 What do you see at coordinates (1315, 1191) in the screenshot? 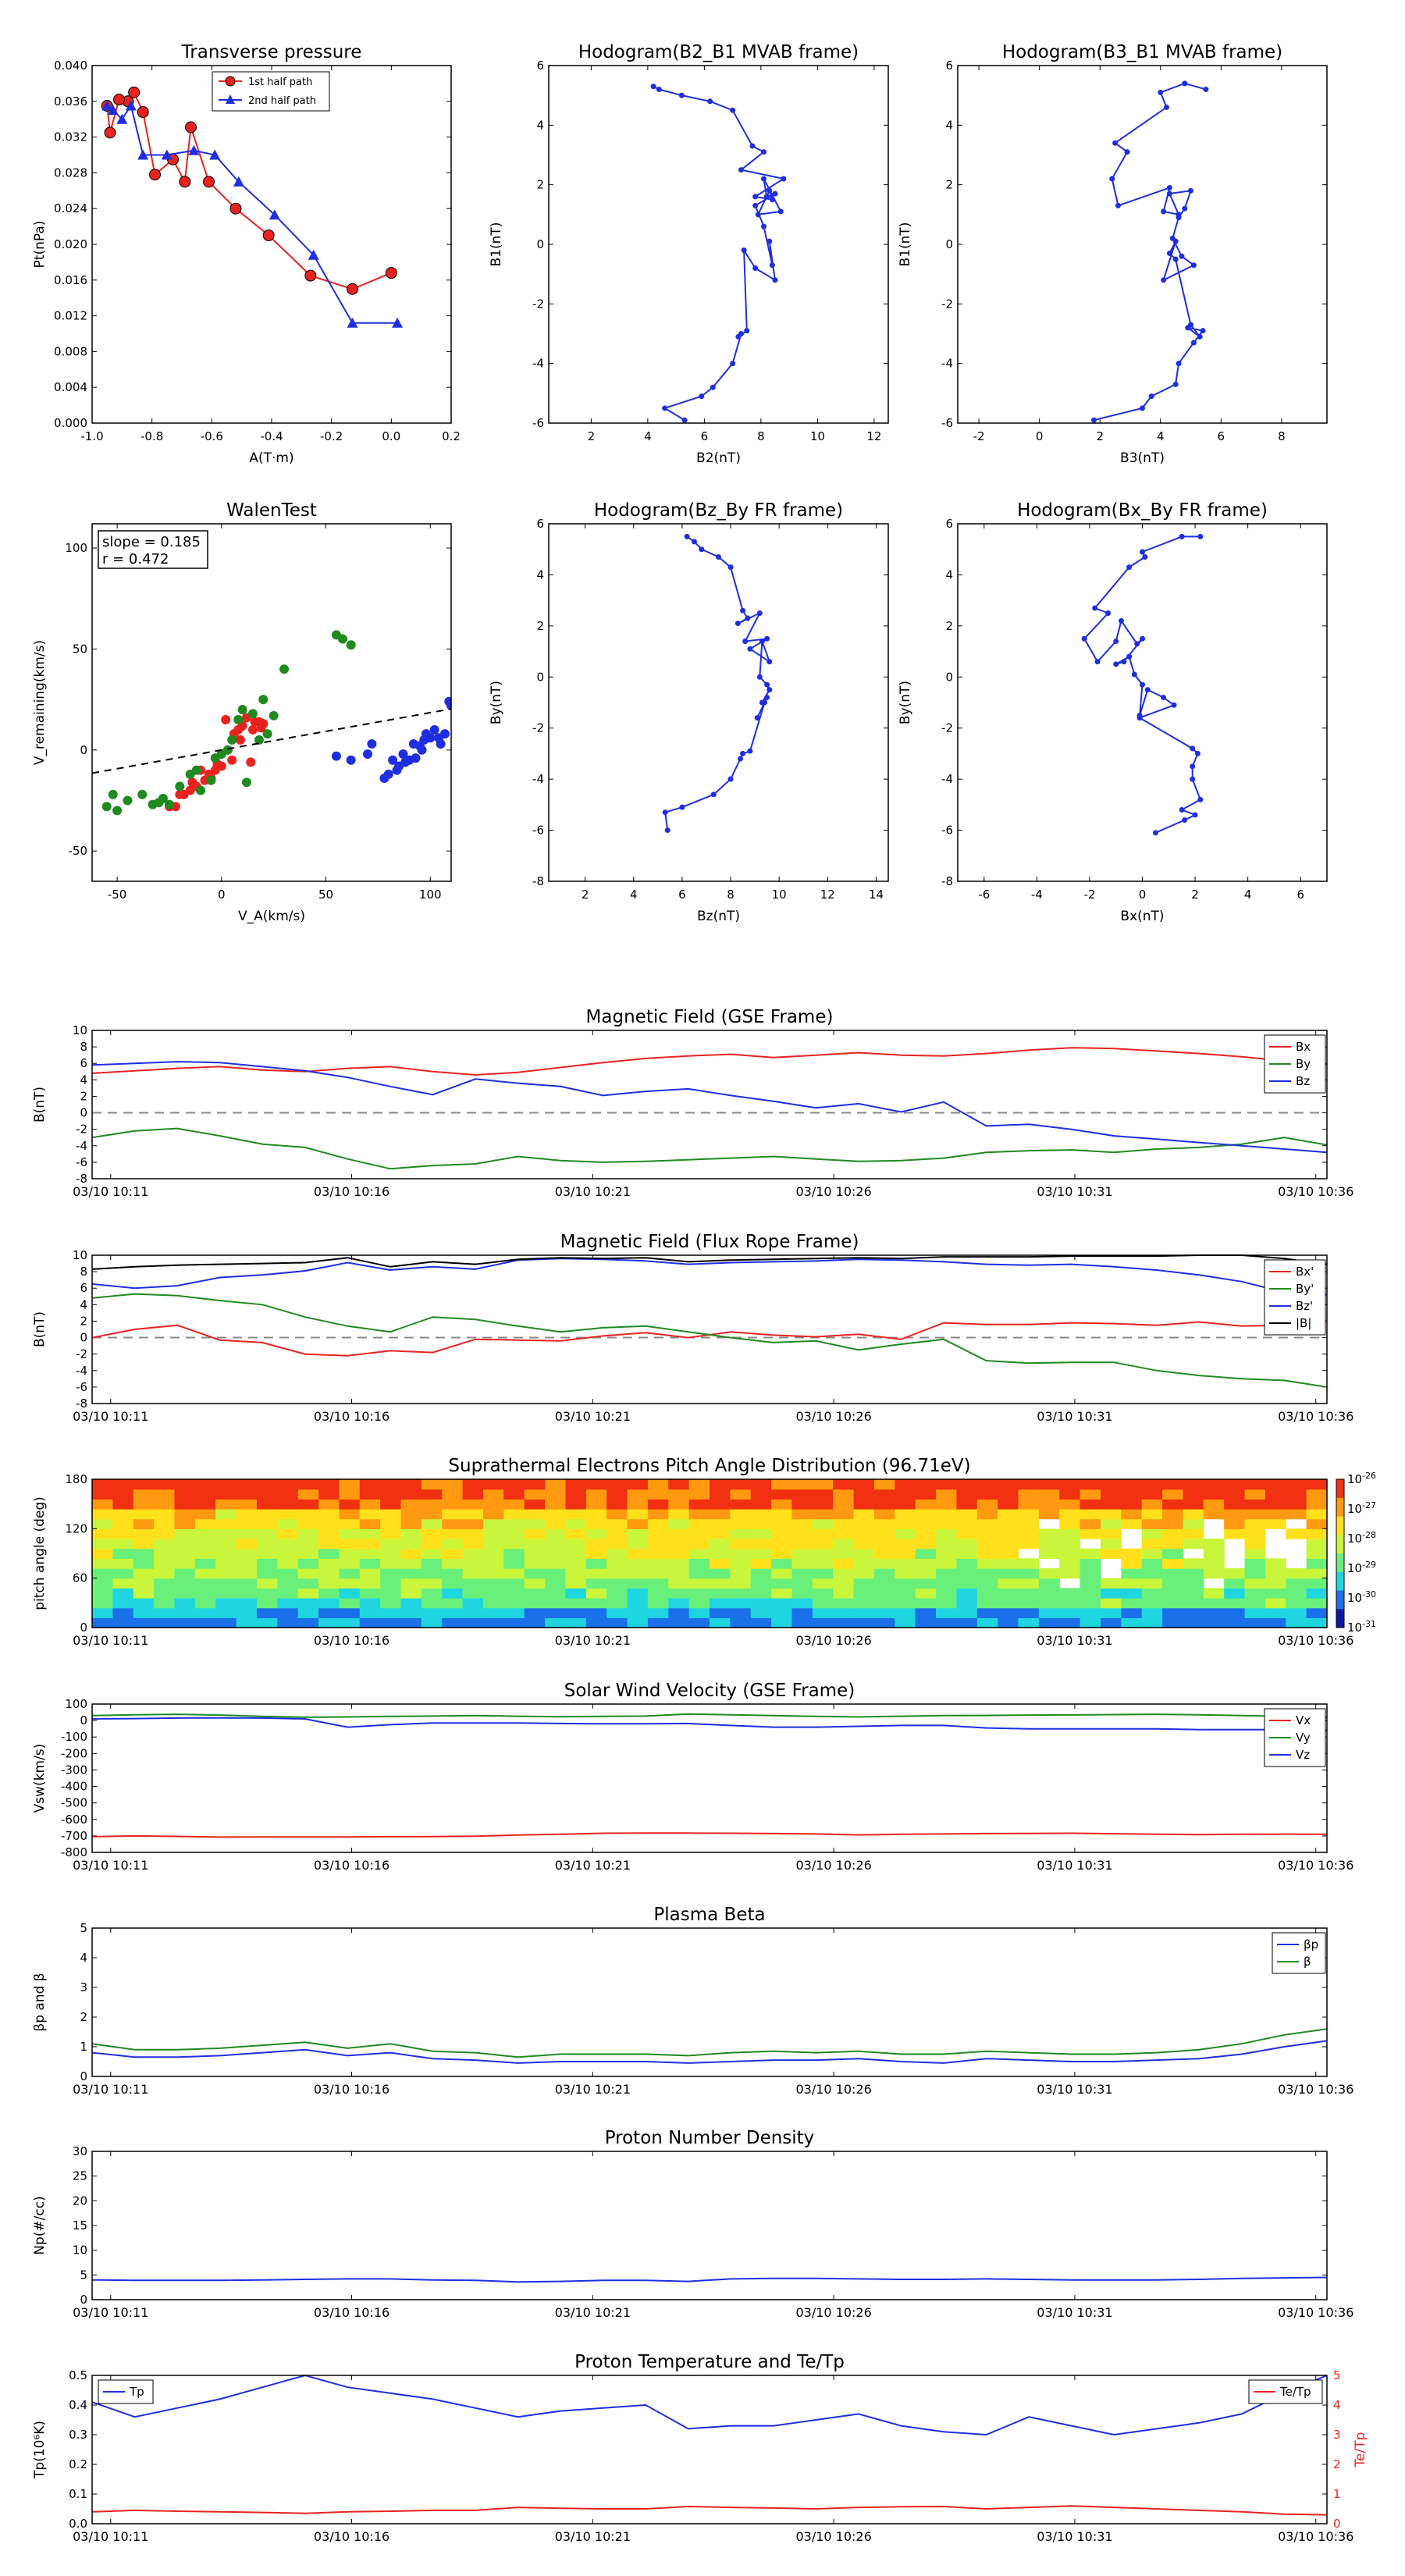
I see `time-tick-label: 03/10 10:36` at bounding box center [1315, 1191].